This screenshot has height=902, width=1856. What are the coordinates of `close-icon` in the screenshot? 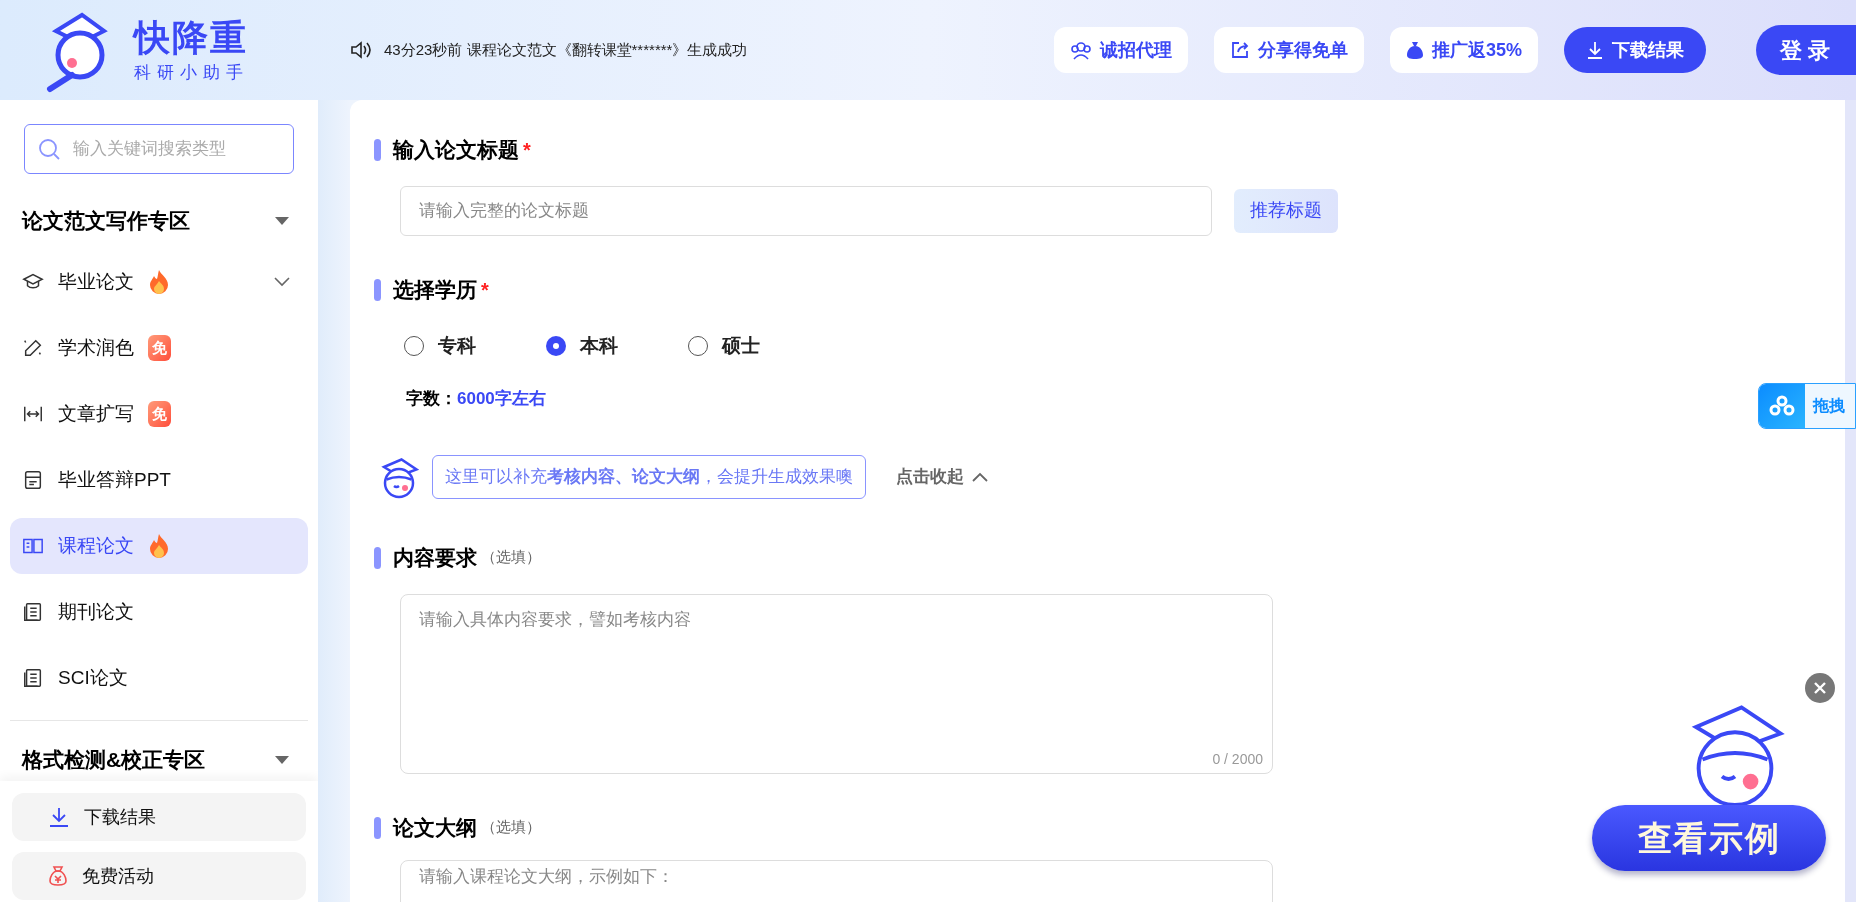 It's located at (1820, 688).